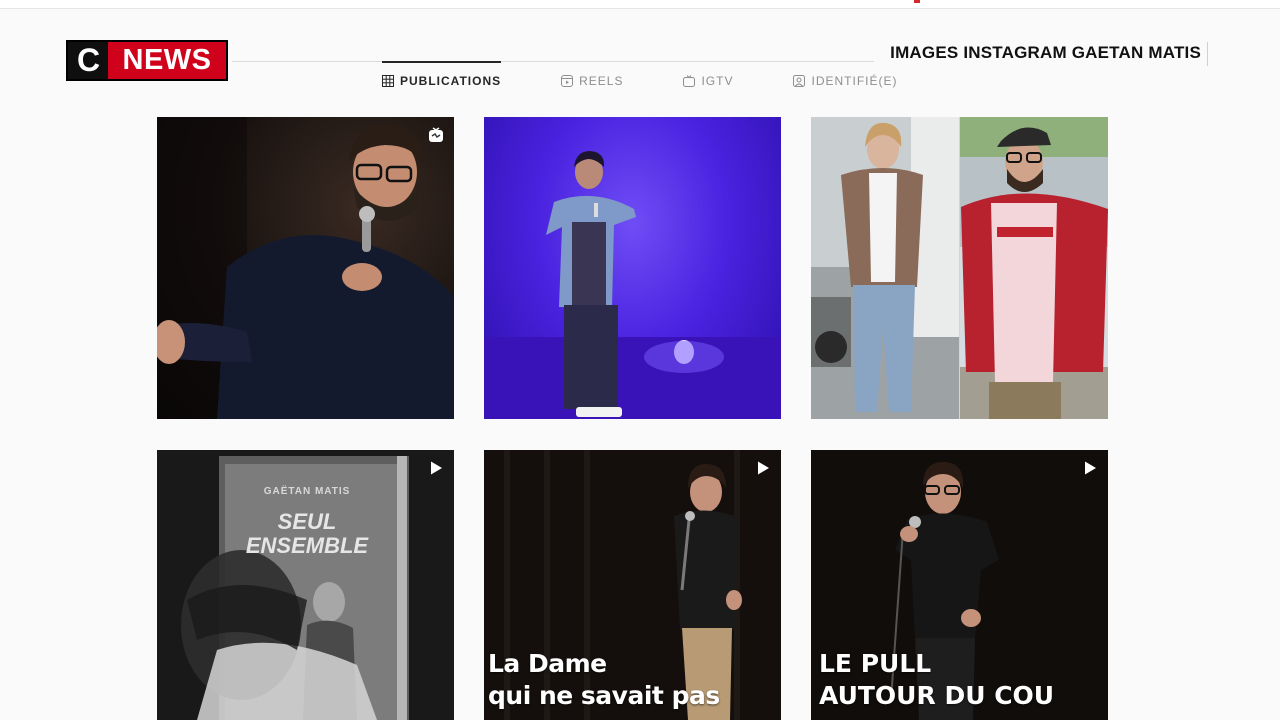  What do you see at coordinates (601, 81) in the screenshot?
I see `tab-label: REELS` at bounding box center [601, 81].